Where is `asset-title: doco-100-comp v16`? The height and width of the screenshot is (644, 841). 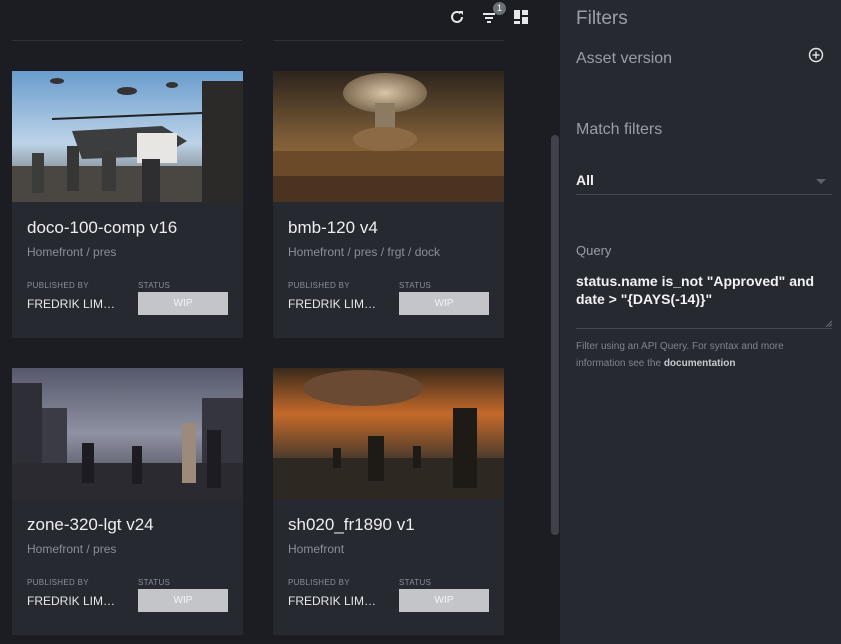 asset-title: doco-100-comp v16 is located at coordinates (102, 227).